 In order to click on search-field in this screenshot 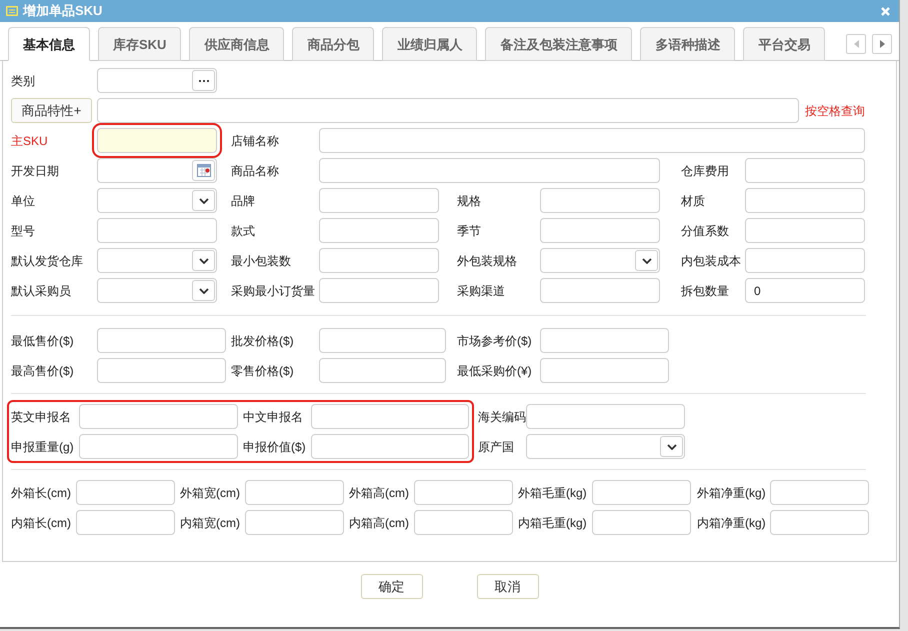, I will do `click(448, 110)`.